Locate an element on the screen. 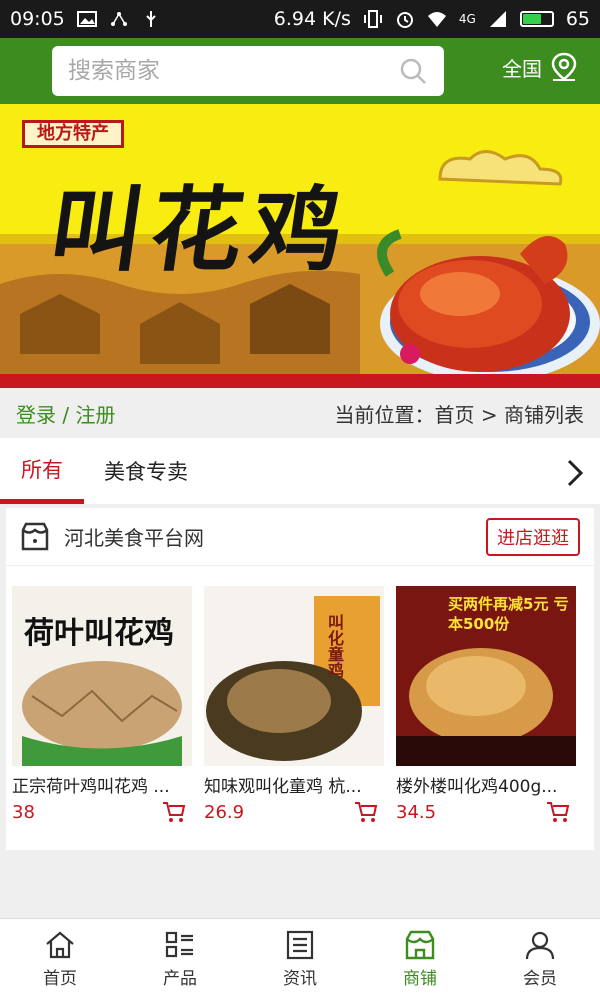 This screenshot has width=600, height=1000. tabbar-label: 首页 is located at coordinates (60, 979).